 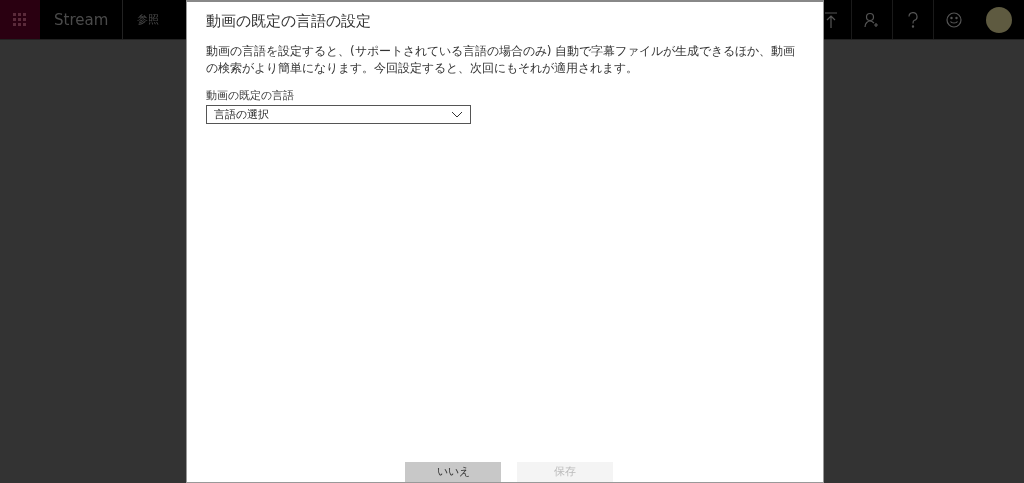 I want to click on chevron-down-icon, so click(x=457, y=114).